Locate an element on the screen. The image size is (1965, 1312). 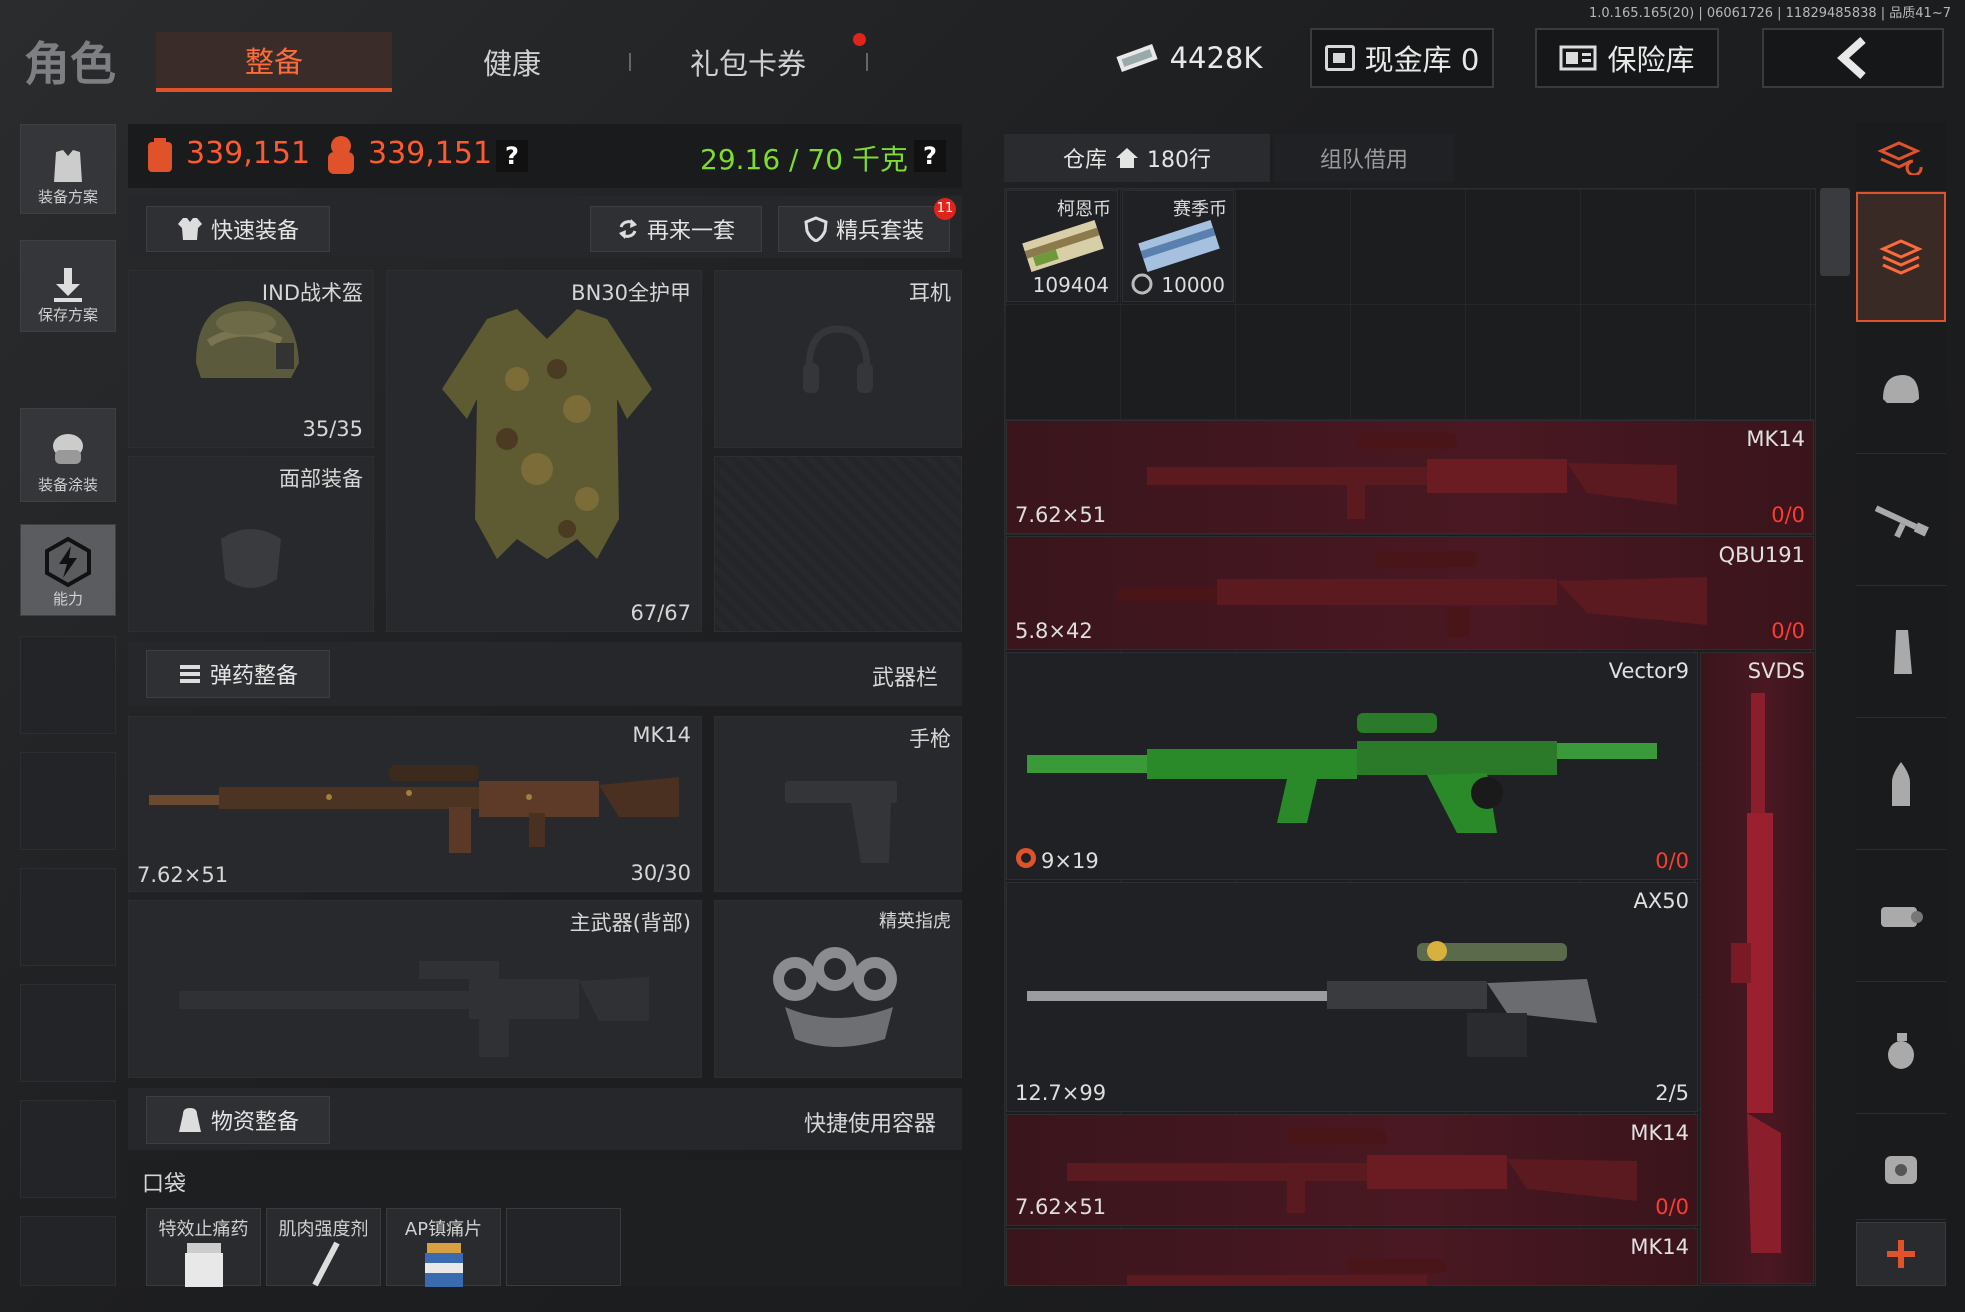
quick-equip-label: 快速装备 is located at coordinates (254, 231).